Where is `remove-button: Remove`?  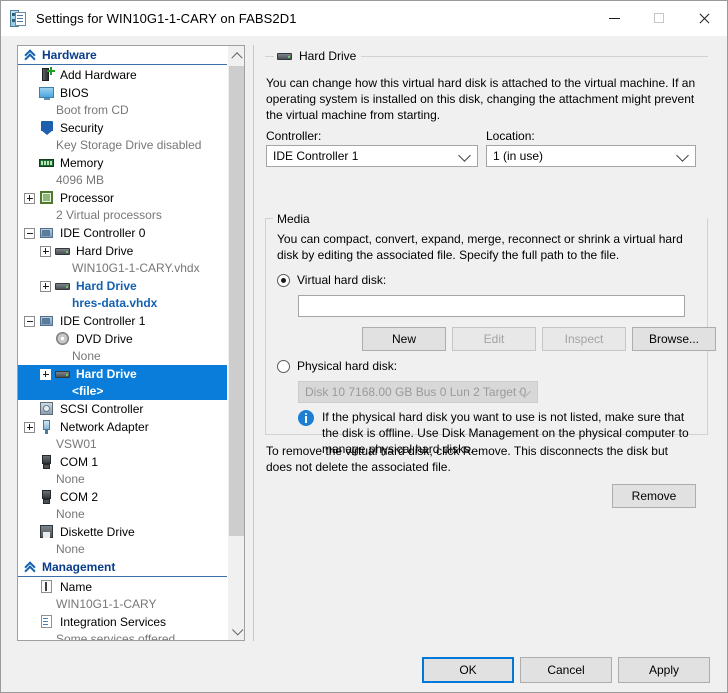
remove-button: Remove is located at coordinates (654, 496).